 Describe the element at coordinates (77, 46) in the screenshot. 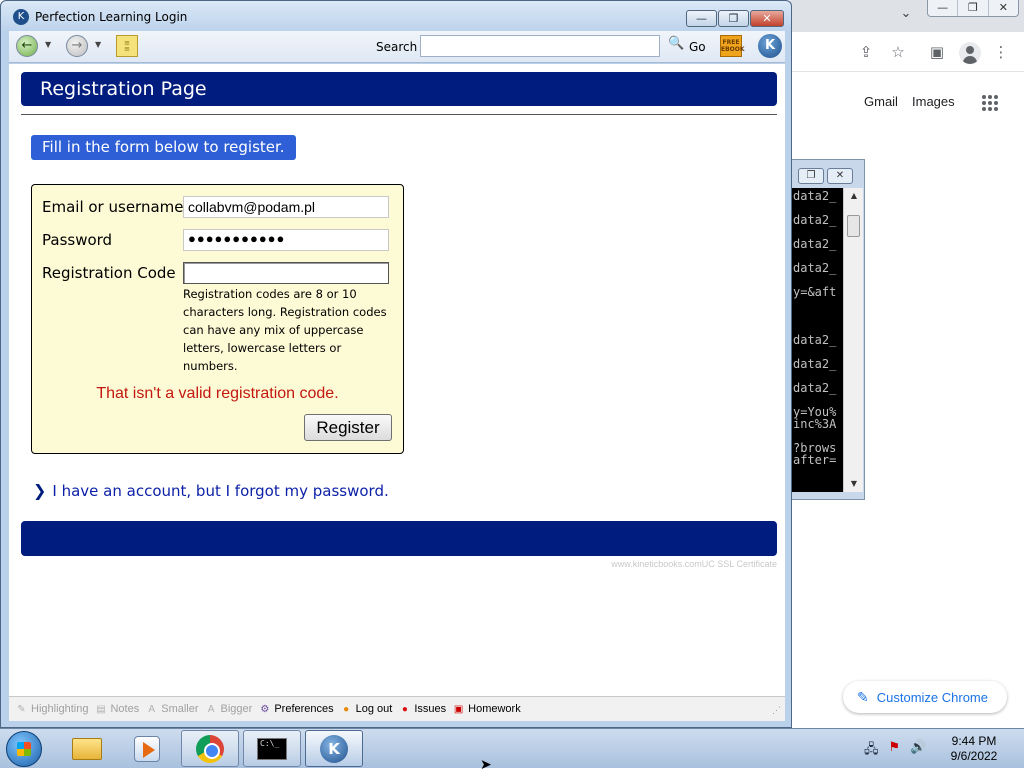

I see `forward-arrow-icon: →` at that location.